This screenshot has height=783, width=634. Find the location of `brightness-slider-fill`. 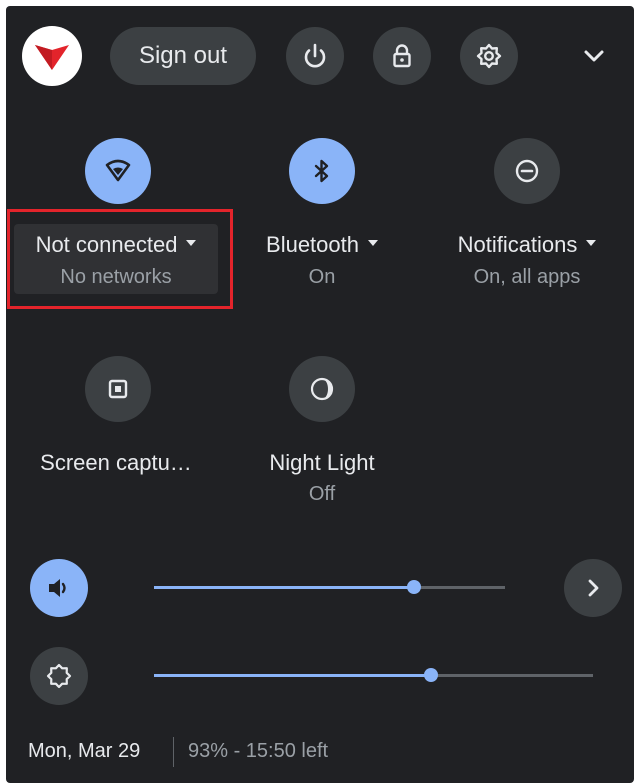

brightness-slider-fill is located at coordinates (292, 675).